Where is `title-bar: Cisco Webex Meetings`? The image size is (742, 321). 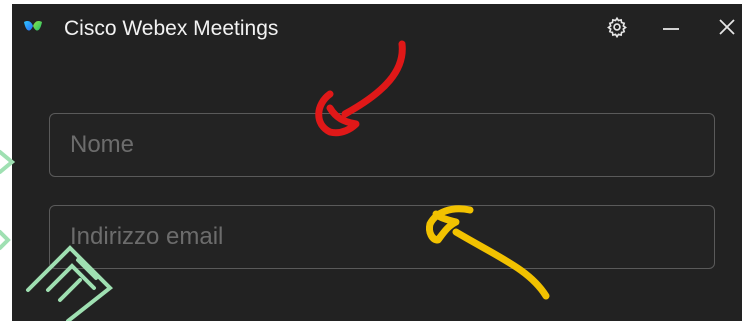 title-bar: Cisco Webex Meetings is located at coordinates (377, 28).